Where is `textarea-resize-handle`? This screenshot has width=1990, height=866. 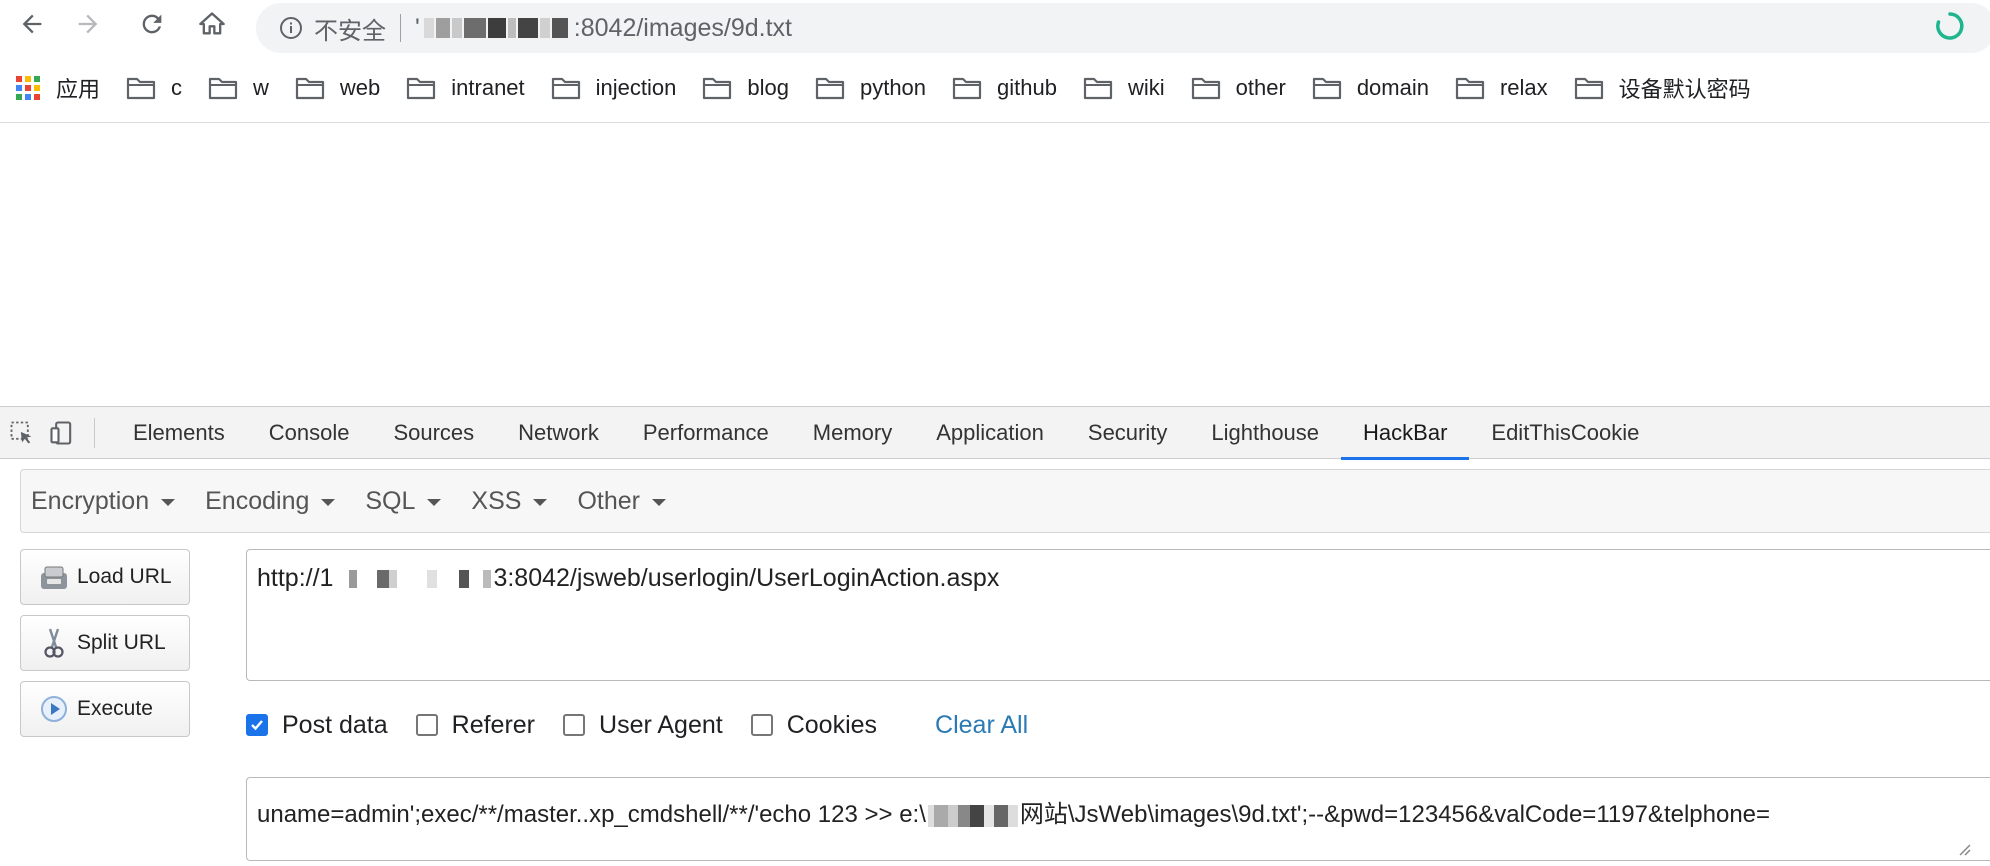
textarea-resize-handle is located at coordinates (1963, 848).